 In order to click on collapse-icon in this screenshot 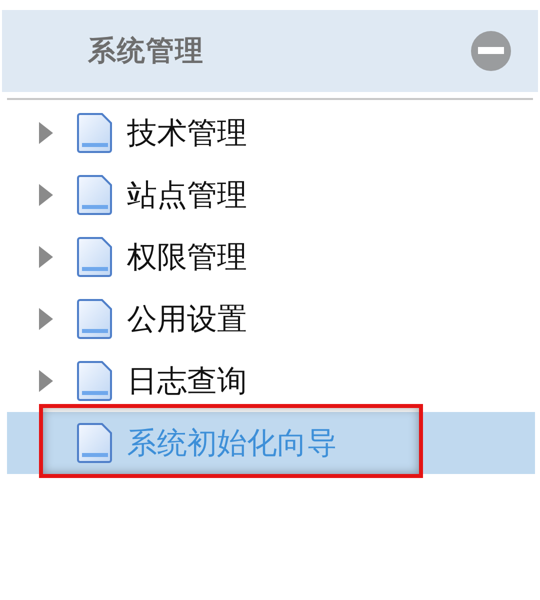, I will do `click(491, 51)`.